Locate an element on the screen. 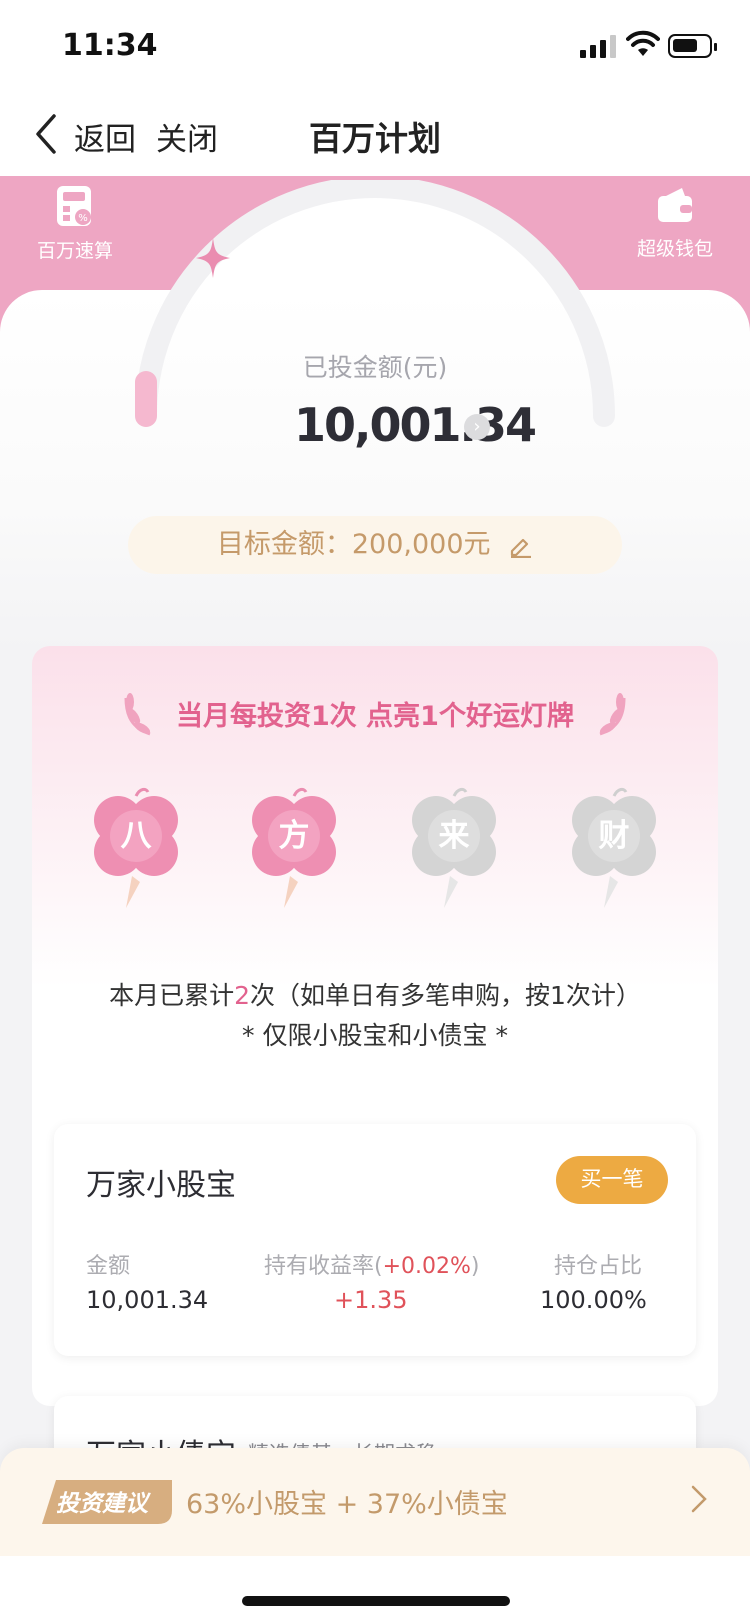  wifi-icon is located at coordinates (643, 43).